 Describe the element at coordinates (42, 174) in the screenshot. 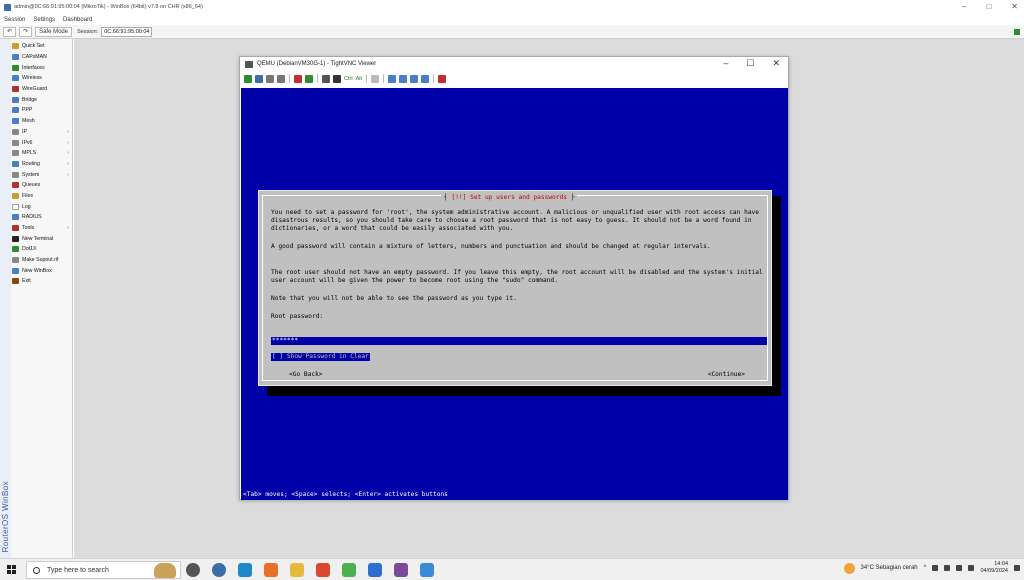

I see `sidebar-item-system: System ›` at that location.